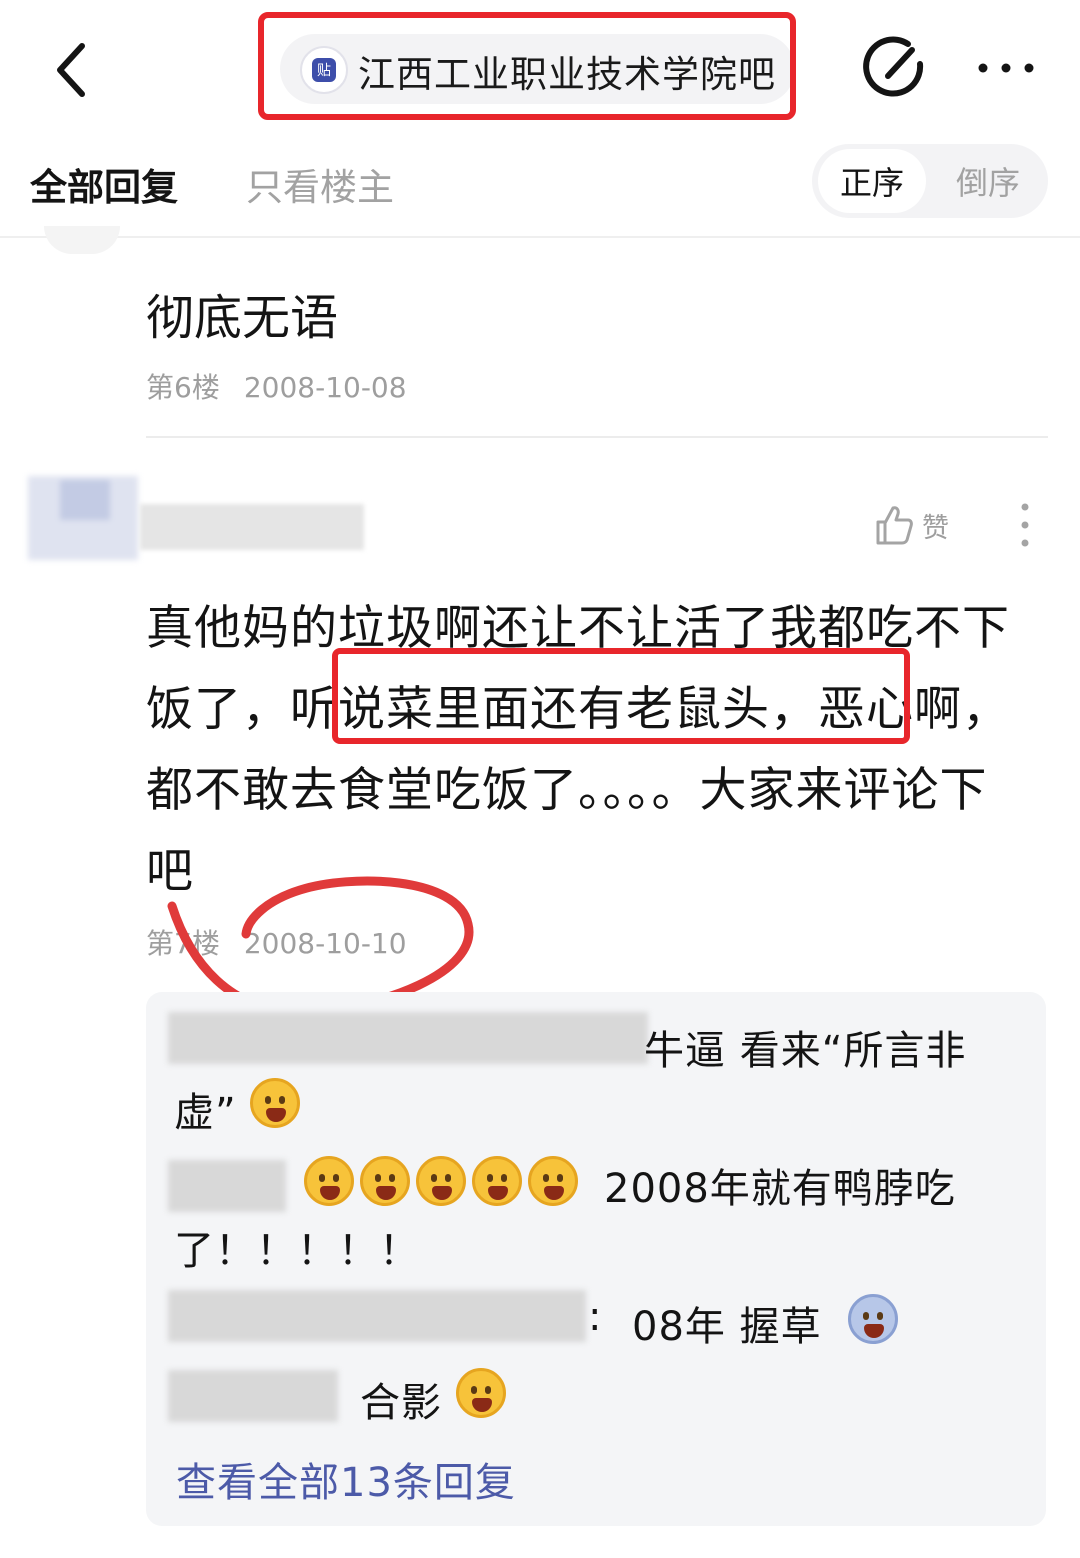 This screenshot has width=1080, height=1558. I want to click on edit-pen-icon, so click(894, 68).